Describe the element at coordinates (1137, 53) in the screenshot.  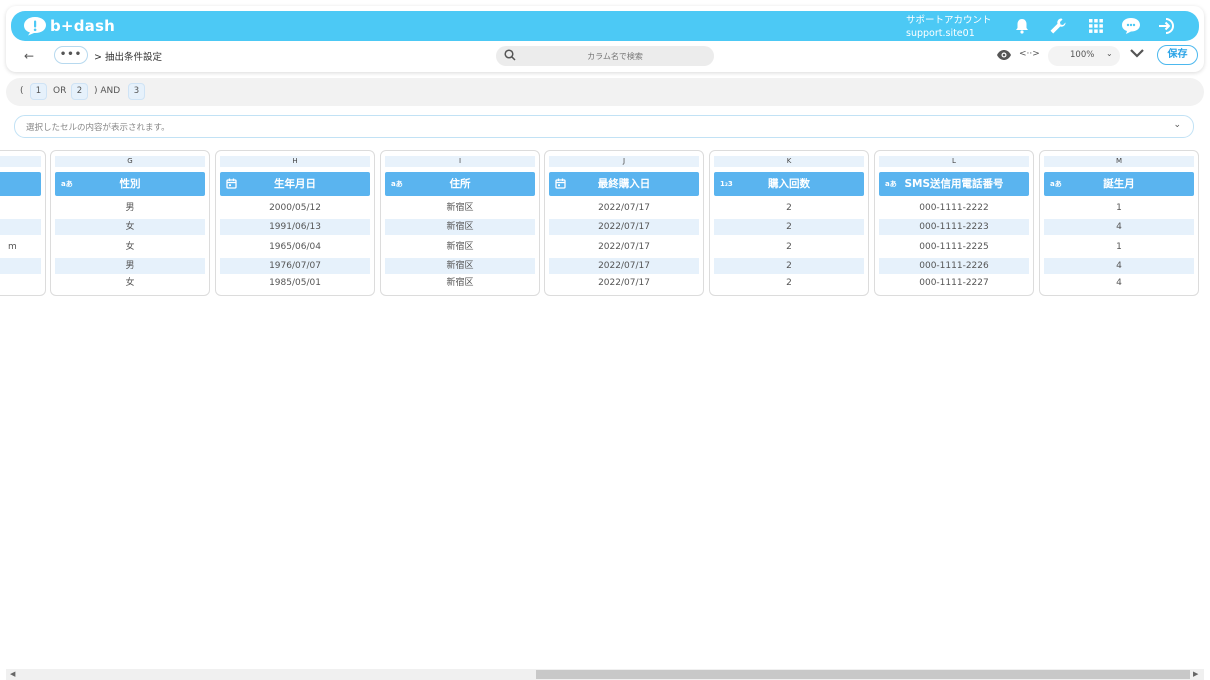
I see `expand-chevron-icon` at that location.